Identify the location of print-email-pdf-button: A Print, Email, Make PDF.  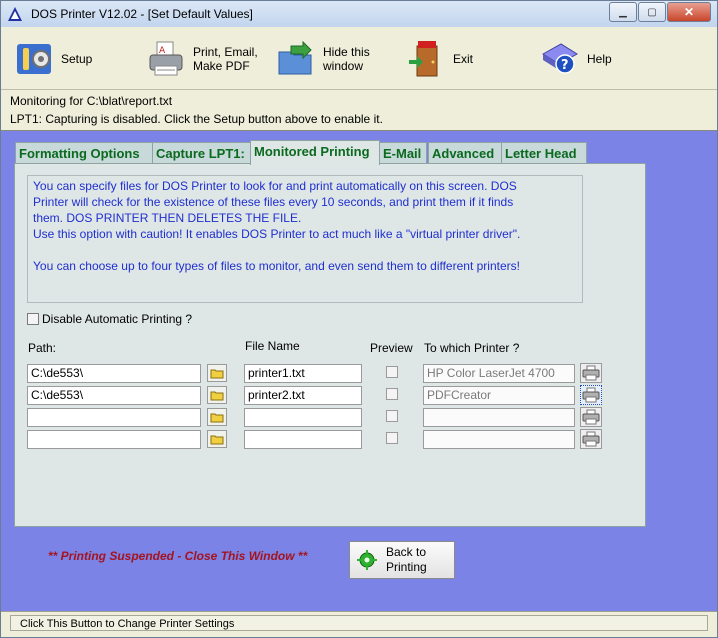
(202, 59).